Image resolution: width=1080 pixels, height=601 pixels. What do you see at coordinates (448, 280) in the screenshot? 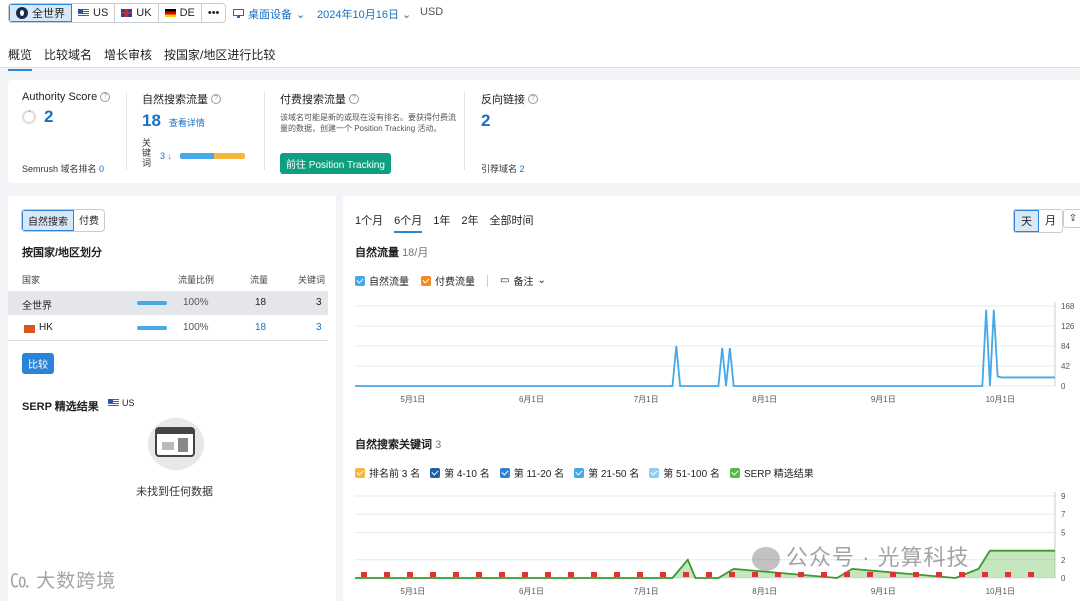
I see `legend-paid: 付费流量` at bounding box center [448, 280].